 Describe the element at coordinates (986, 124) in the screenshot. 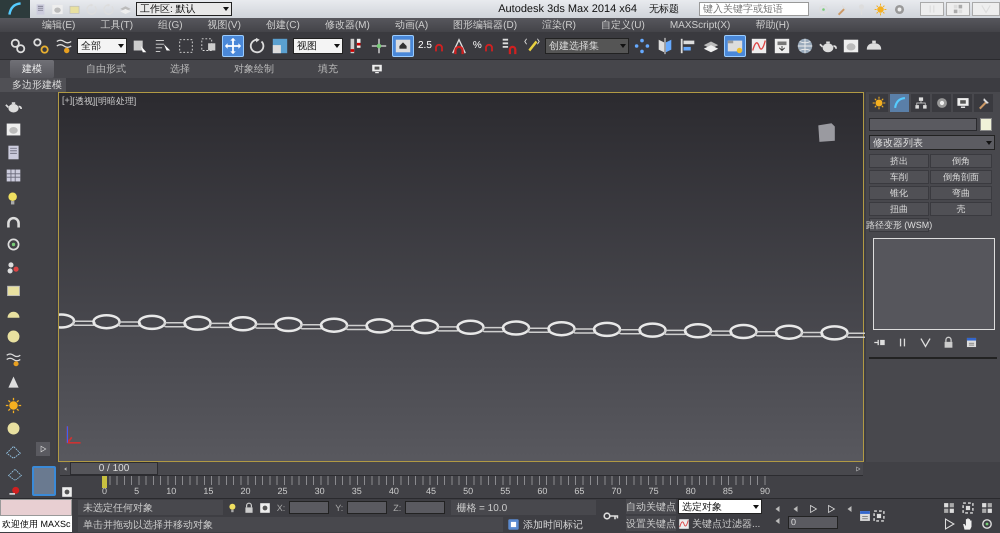

I see `object-color-swatch` at that location.